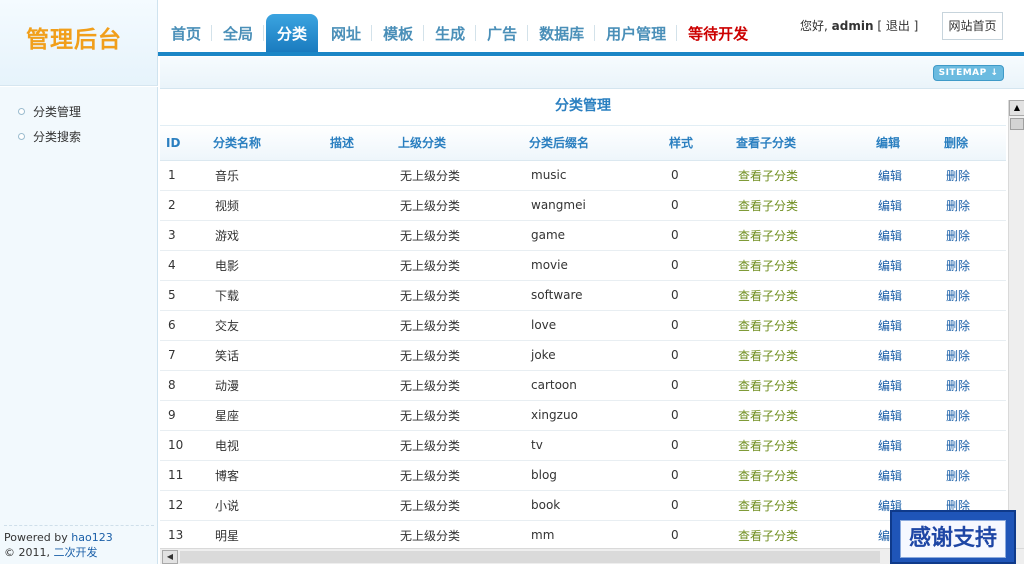  What do you see at coordinates (583, 355) in the screenshot?
I see `table-row: 7 笑话 无上级分类 joke 0 查看子分类 编辑 删除` at bounding box center [583, 355].